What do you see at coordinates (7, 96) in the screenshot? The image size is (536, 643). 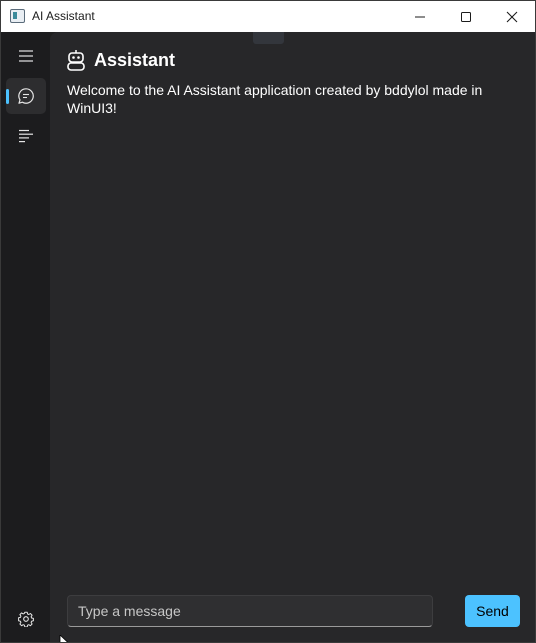 I see `selection-indicator` at bounding box center [7, 96].